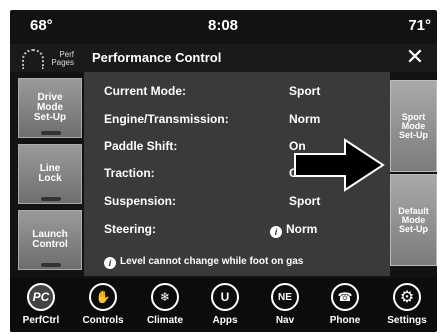 The width and height of the screenshot is (440, 334). What do you see at coordinates (166, 119) in the screenshot?
I see `row-label: Engine/Transmission:` at bounding box center [166, 119].